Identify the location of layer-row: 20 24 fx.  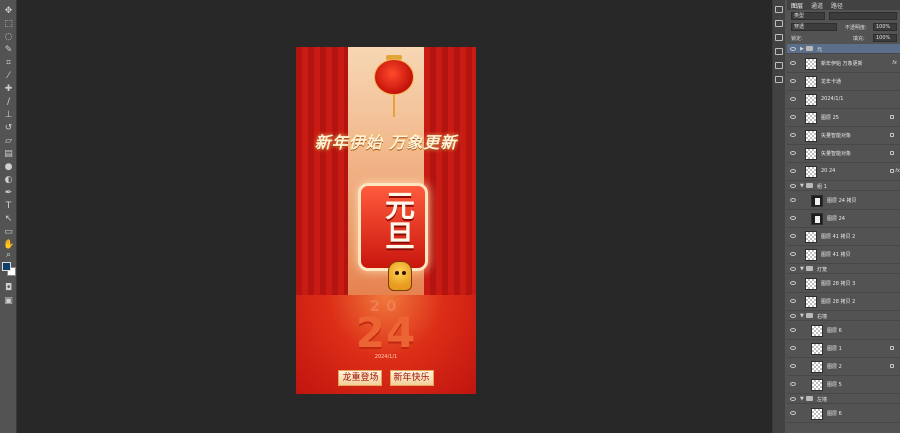
(843, 172).